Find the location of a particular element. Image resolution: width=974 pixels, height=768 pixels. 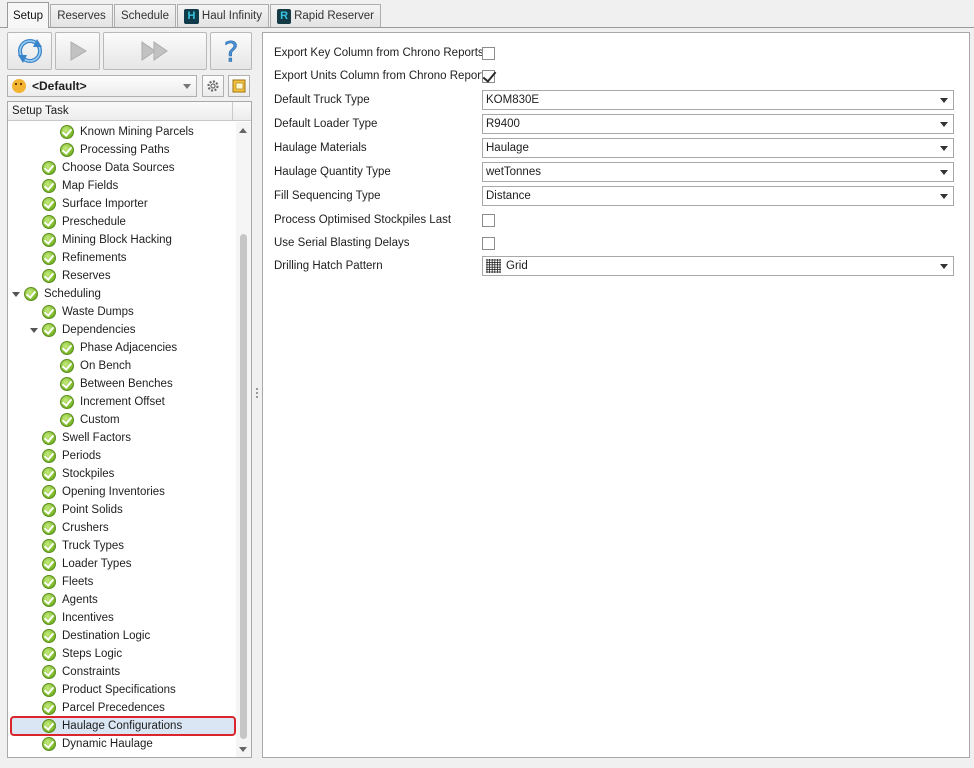

tree-item-label: Preschedule is located at coordinates (94, 222).